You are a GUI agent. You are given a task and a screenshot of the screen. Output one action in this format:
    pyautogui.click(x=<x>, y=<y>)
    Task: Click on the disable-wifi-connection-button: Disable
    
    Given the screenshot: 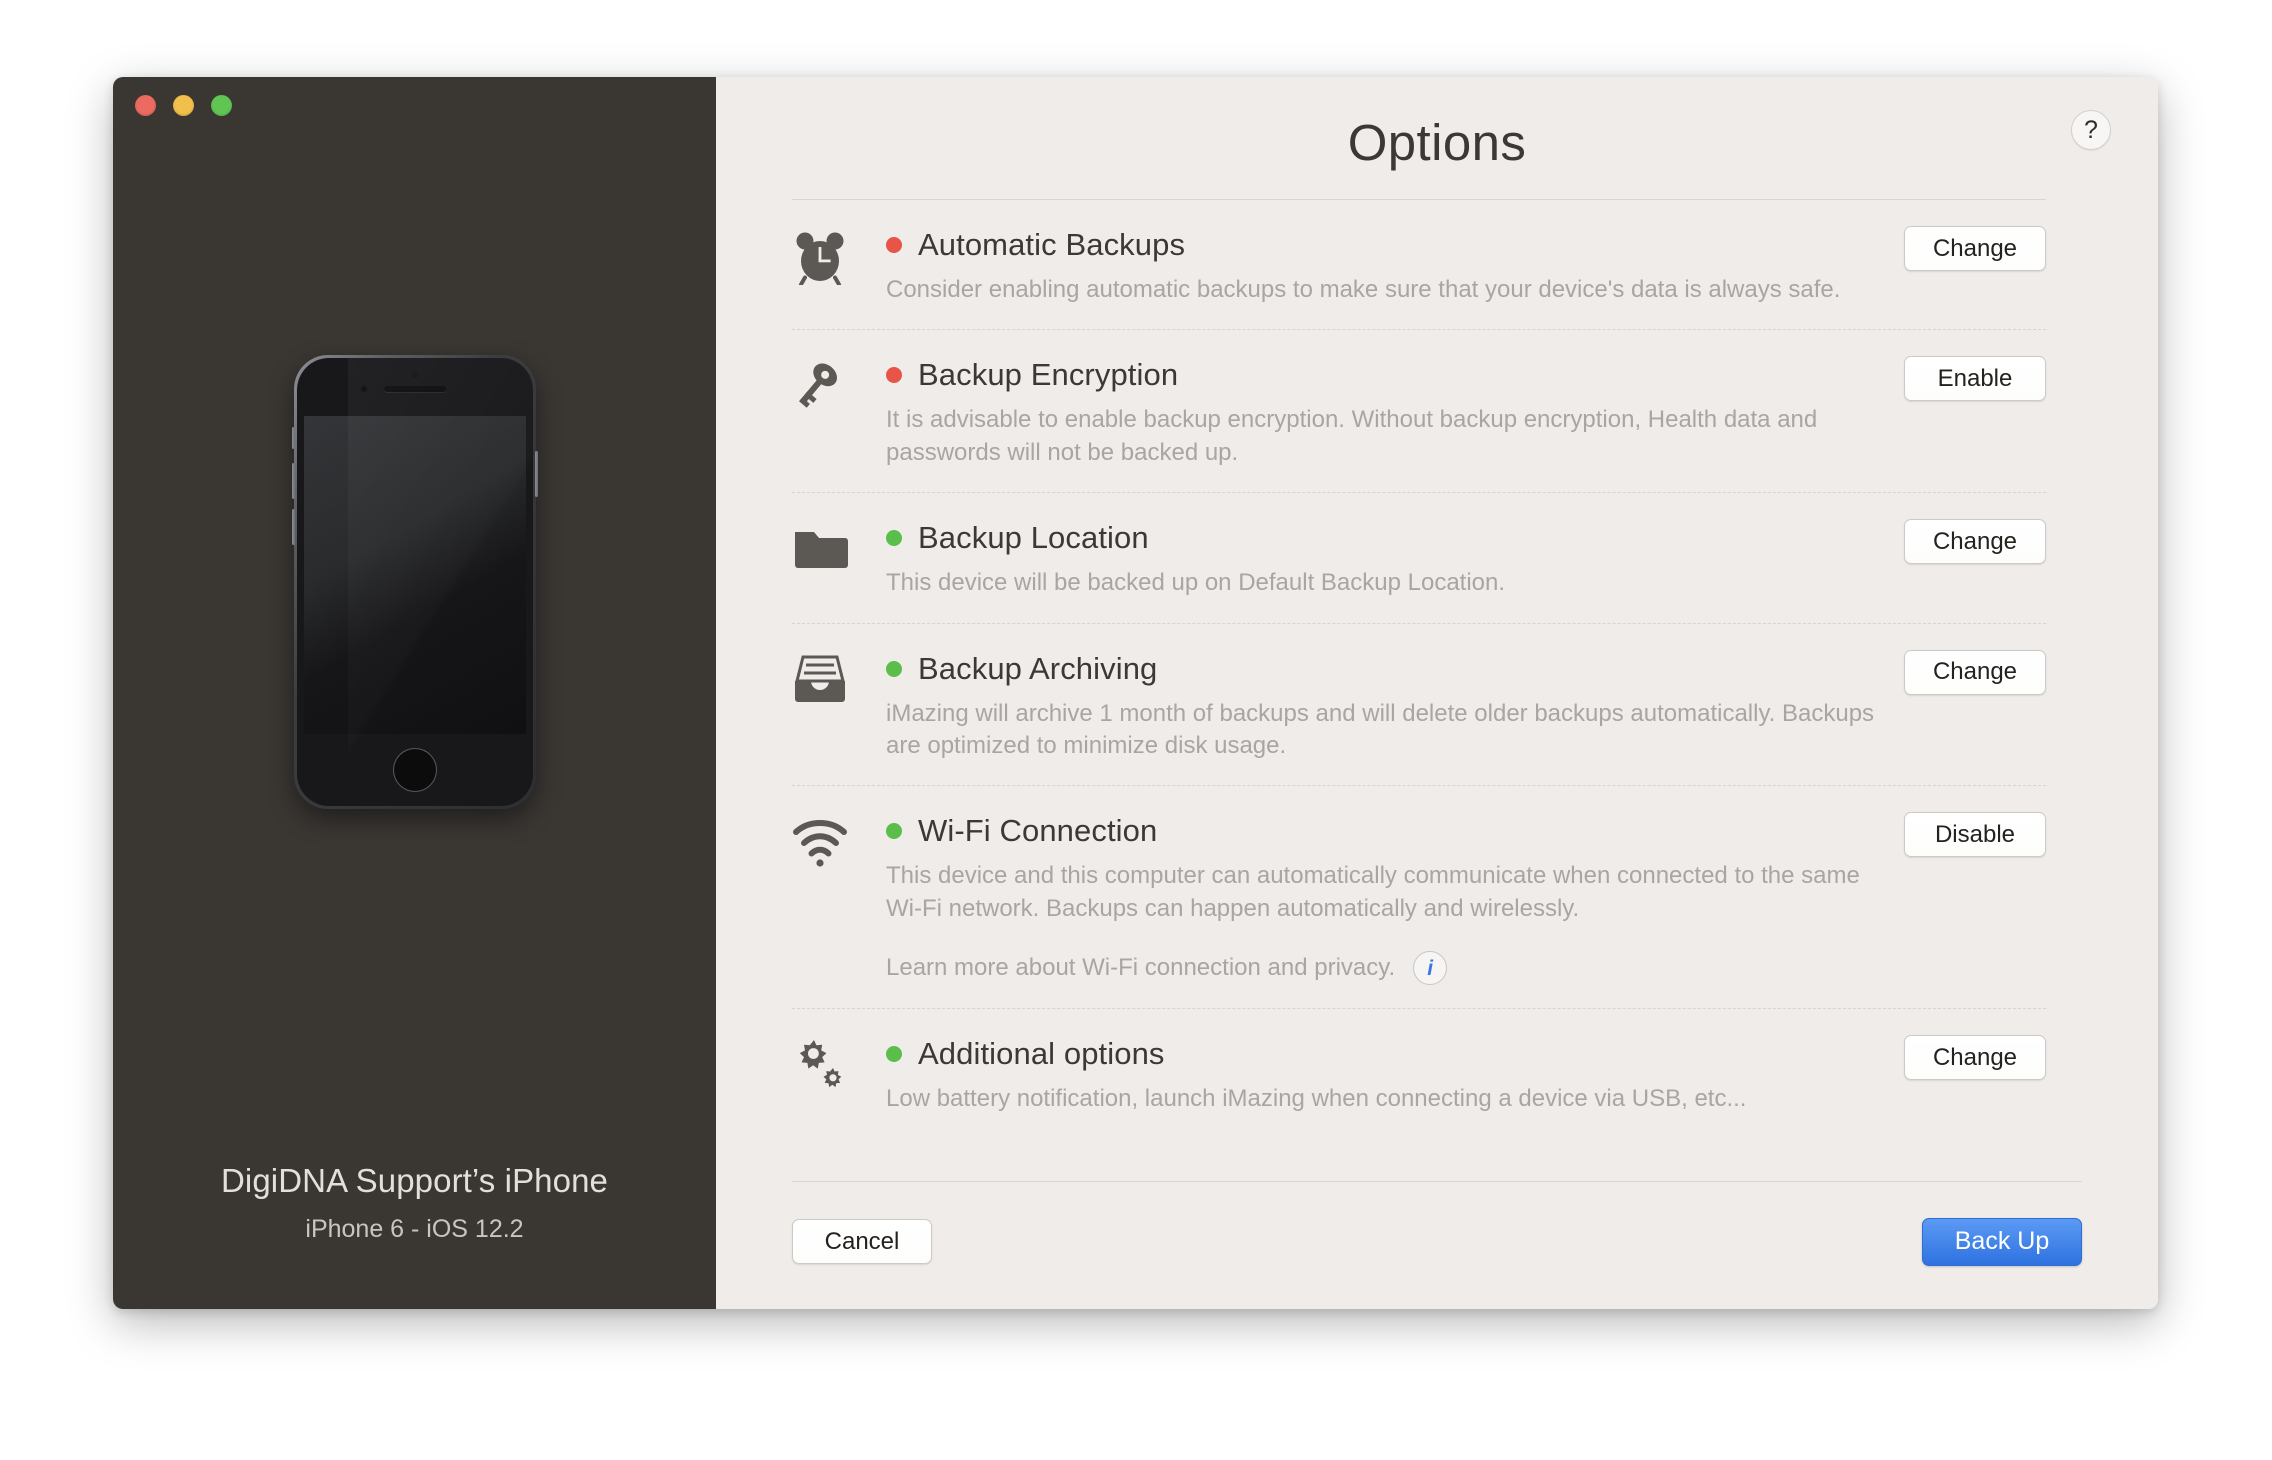 What is the action you would take?
    pyautogui.click(x=1975, y=835)
    